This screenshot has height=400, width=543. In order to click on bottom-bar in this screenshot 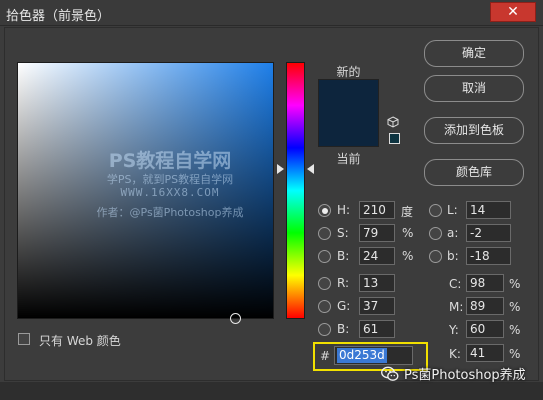, I will do `click(271, 391)`.